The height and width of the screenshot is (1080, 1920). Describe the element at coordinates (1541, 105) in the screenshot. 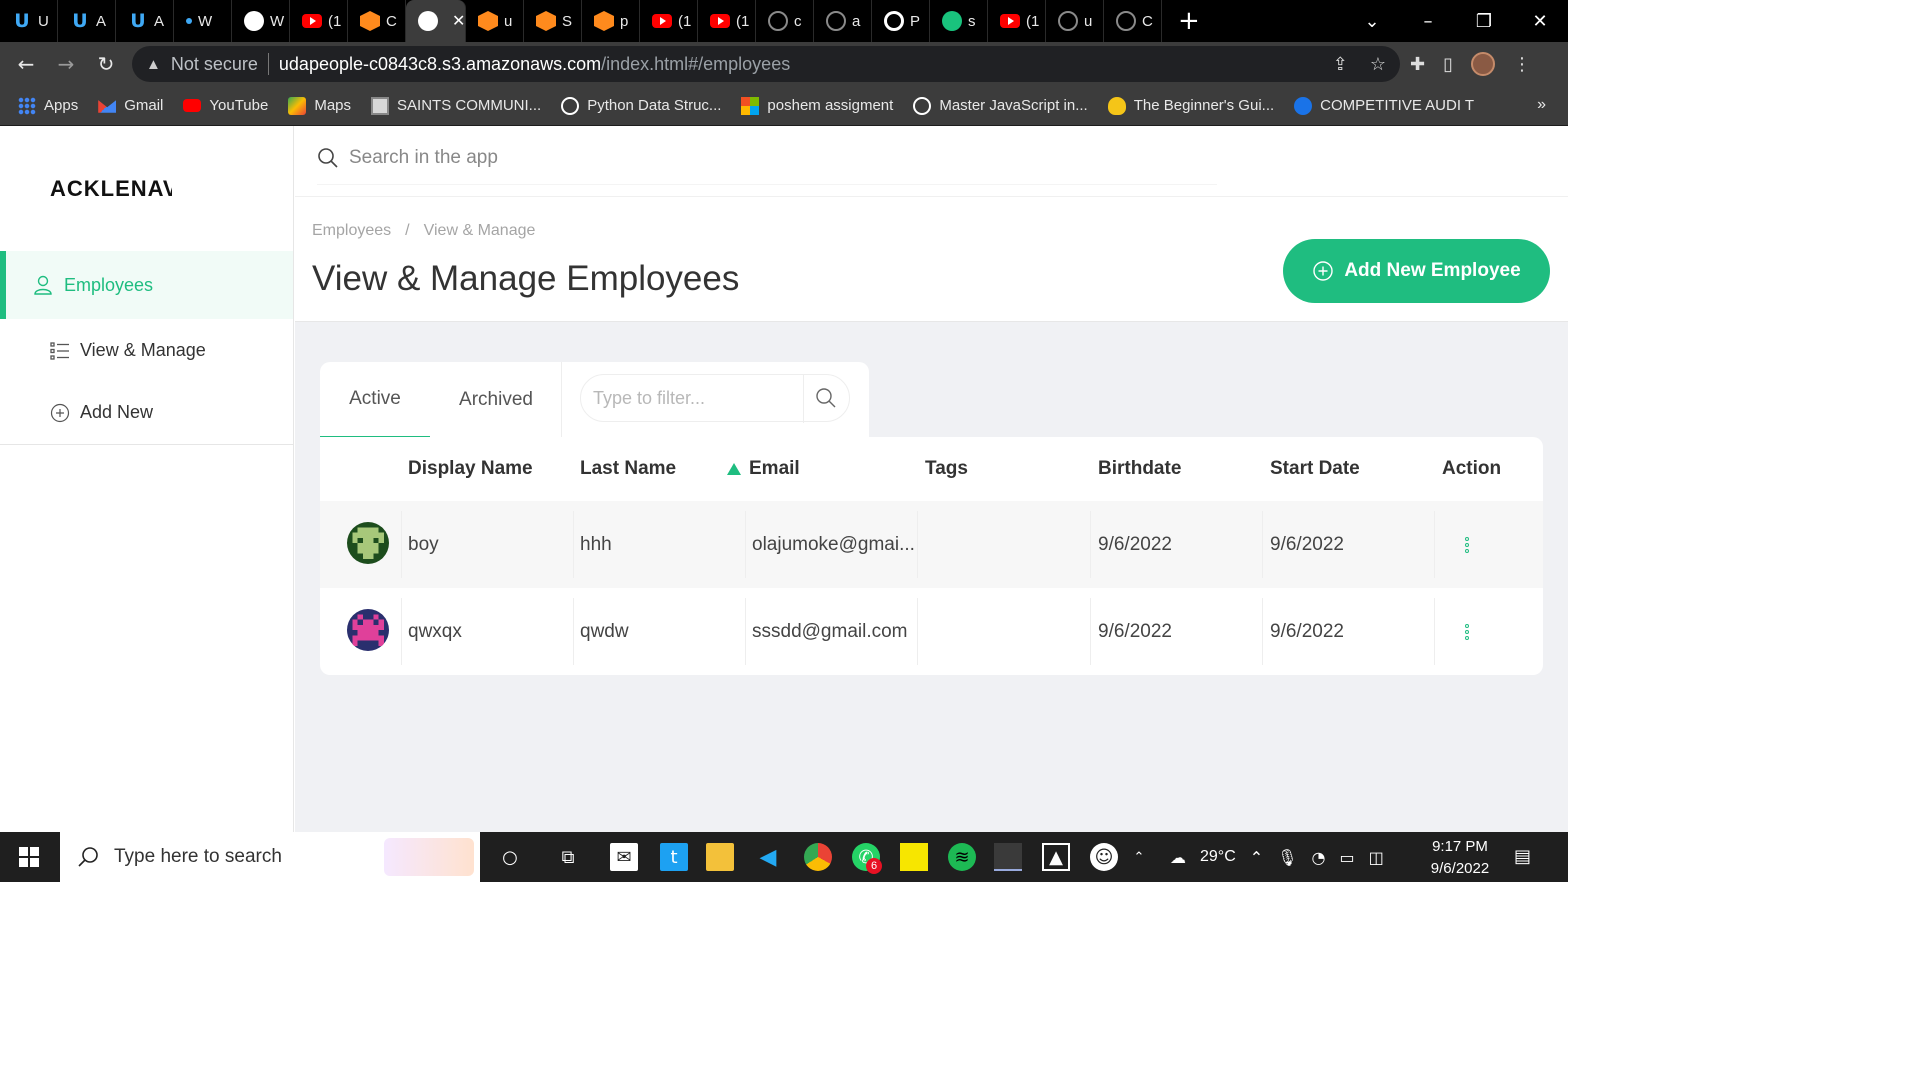

I see `bookmarks-overflow-button: »` at that location.